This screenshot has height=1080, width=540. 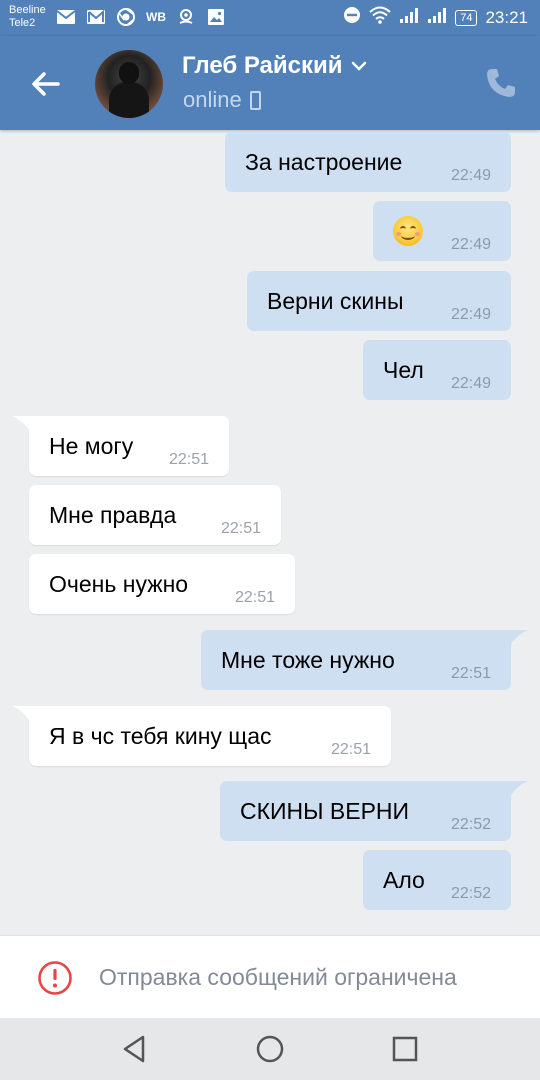 What do you see at coordinates (22, 23) in the screenshot?
I see `carrier-2: Tele2` at bounding box center [22, 23].